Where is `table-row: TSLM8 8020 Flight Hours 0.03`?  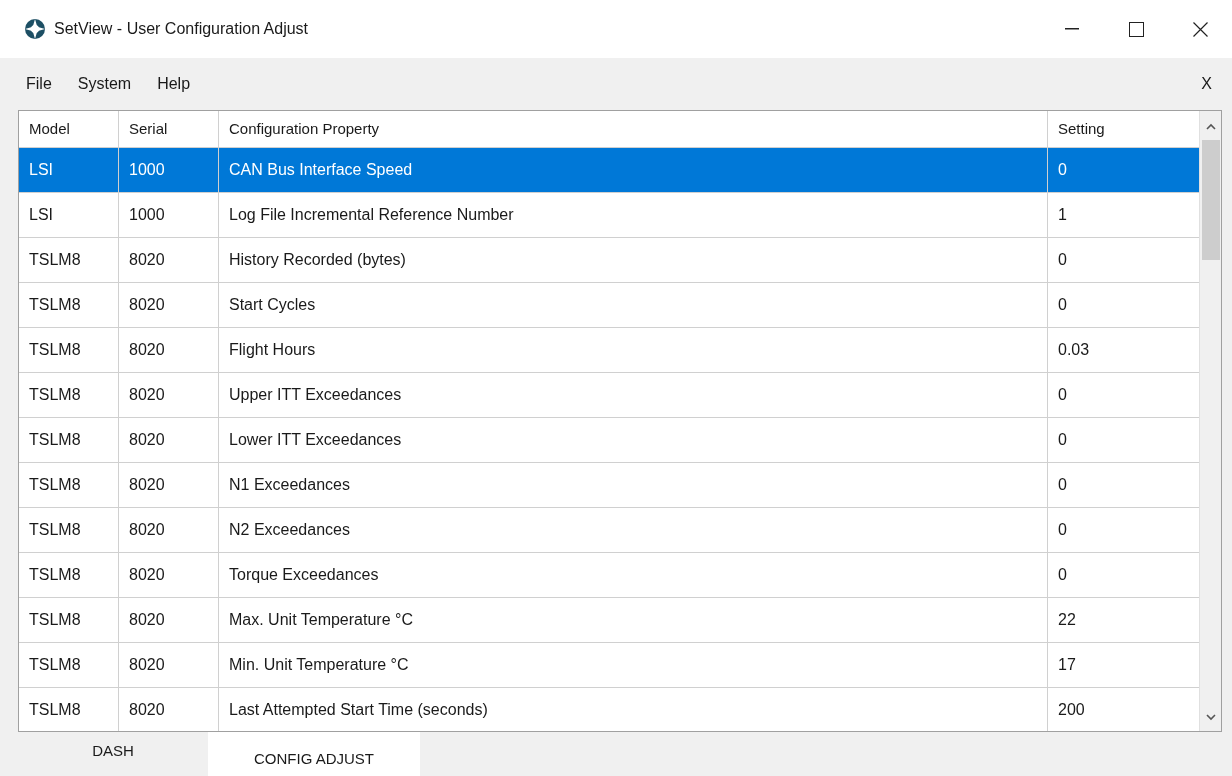
table-row: TSLM8 8020 Flight Hours 0.03 is located at coordinates (609, 350).